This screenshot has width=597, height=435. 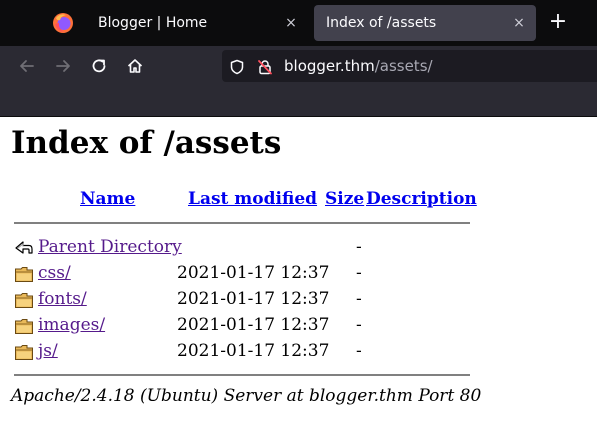 I want to click on bottom-divider, so click(x=242, y=375).